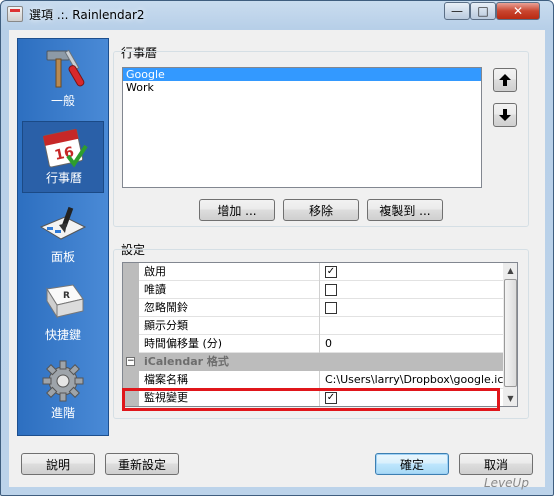 This screenshot has width=554, height=496. Describe the element at coordinates (62, 101) in the screenshot. I see `sidebar-label-general: 一般` at that location.